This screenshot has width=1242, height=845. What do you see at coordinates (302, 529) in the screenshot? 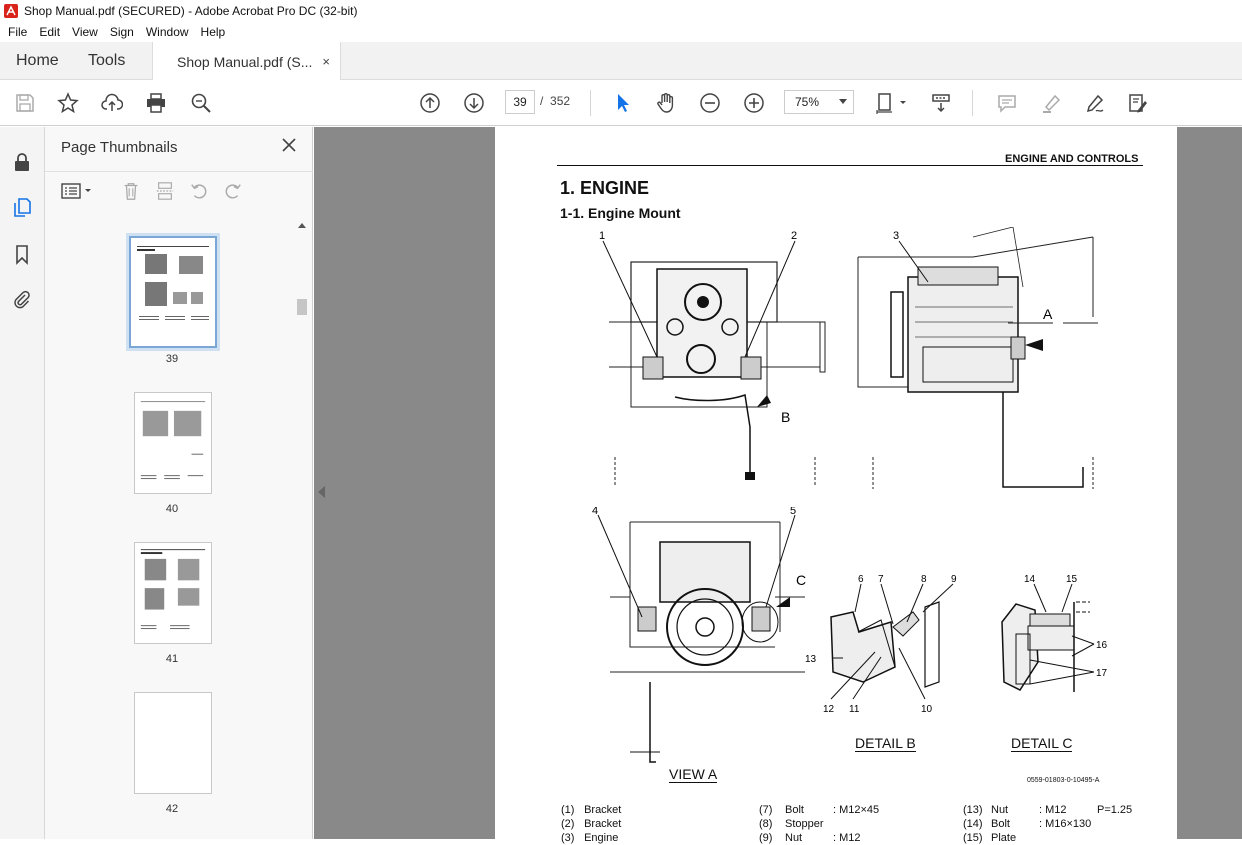
I see `panel-scrollbar` at bounding box center [302, 529].